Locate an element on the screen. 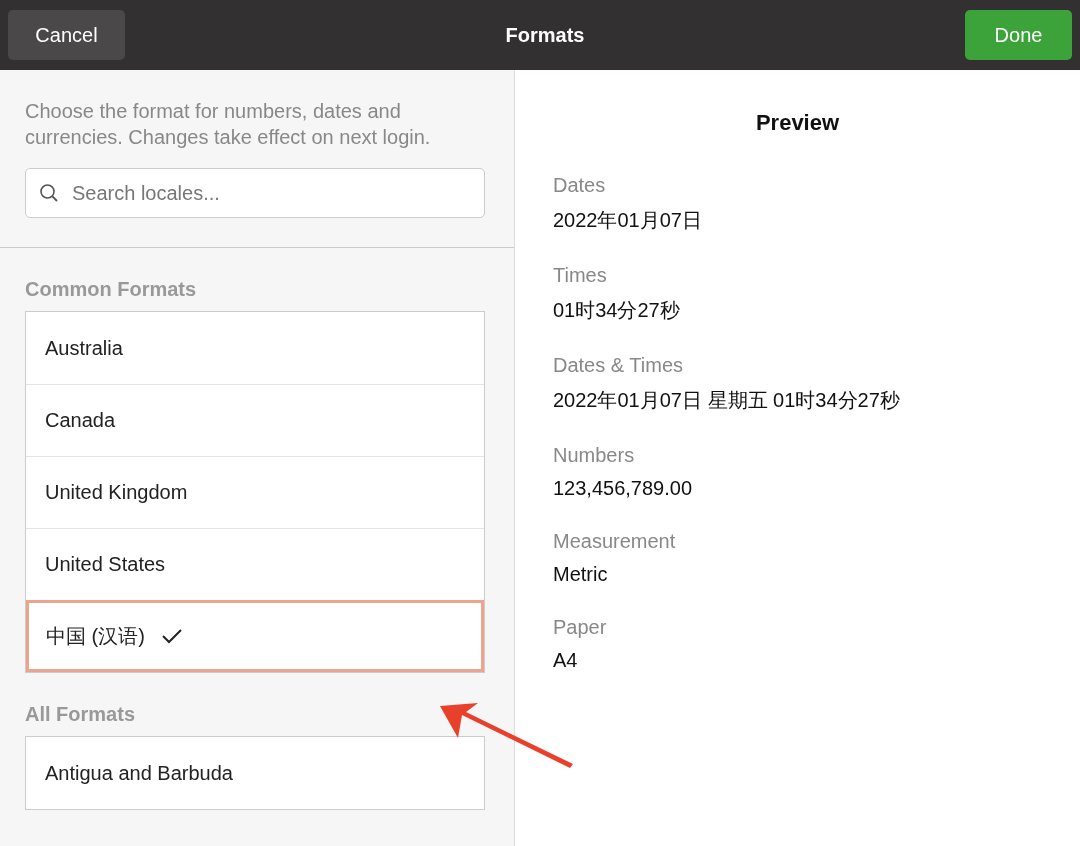 Image resolution: width=1080 pixels, height=846 pixels. preview-value: 2022年01月07日 is located at coordinates (628, 220).